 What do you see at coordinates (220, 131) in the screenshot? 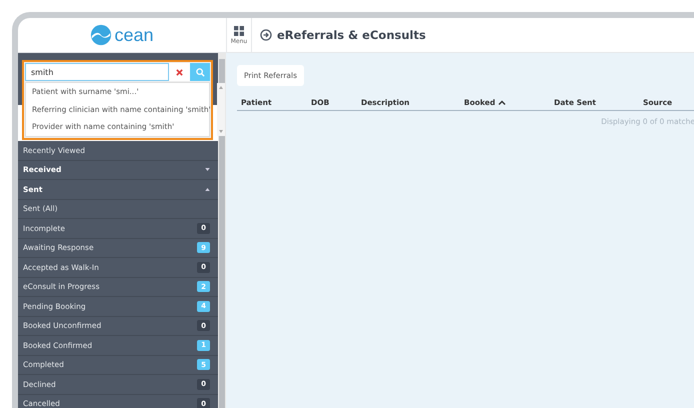
I see `scroll-down-icon` at bounding box center [220, 131].